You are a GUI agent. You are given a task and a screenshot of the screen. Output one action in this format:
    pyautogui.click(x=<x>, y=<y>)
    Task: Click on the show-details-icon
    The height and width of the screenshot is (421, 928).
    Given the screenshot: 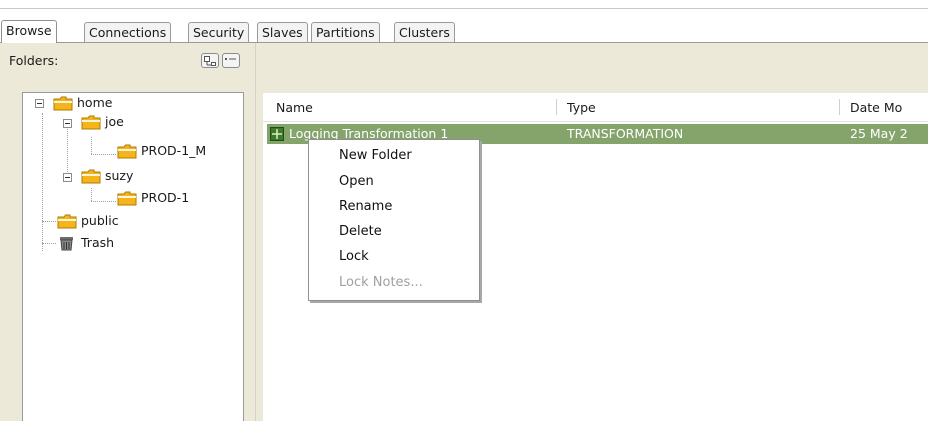 What is the action you would take?
    pyautogui.click(x=230, y=59)
    